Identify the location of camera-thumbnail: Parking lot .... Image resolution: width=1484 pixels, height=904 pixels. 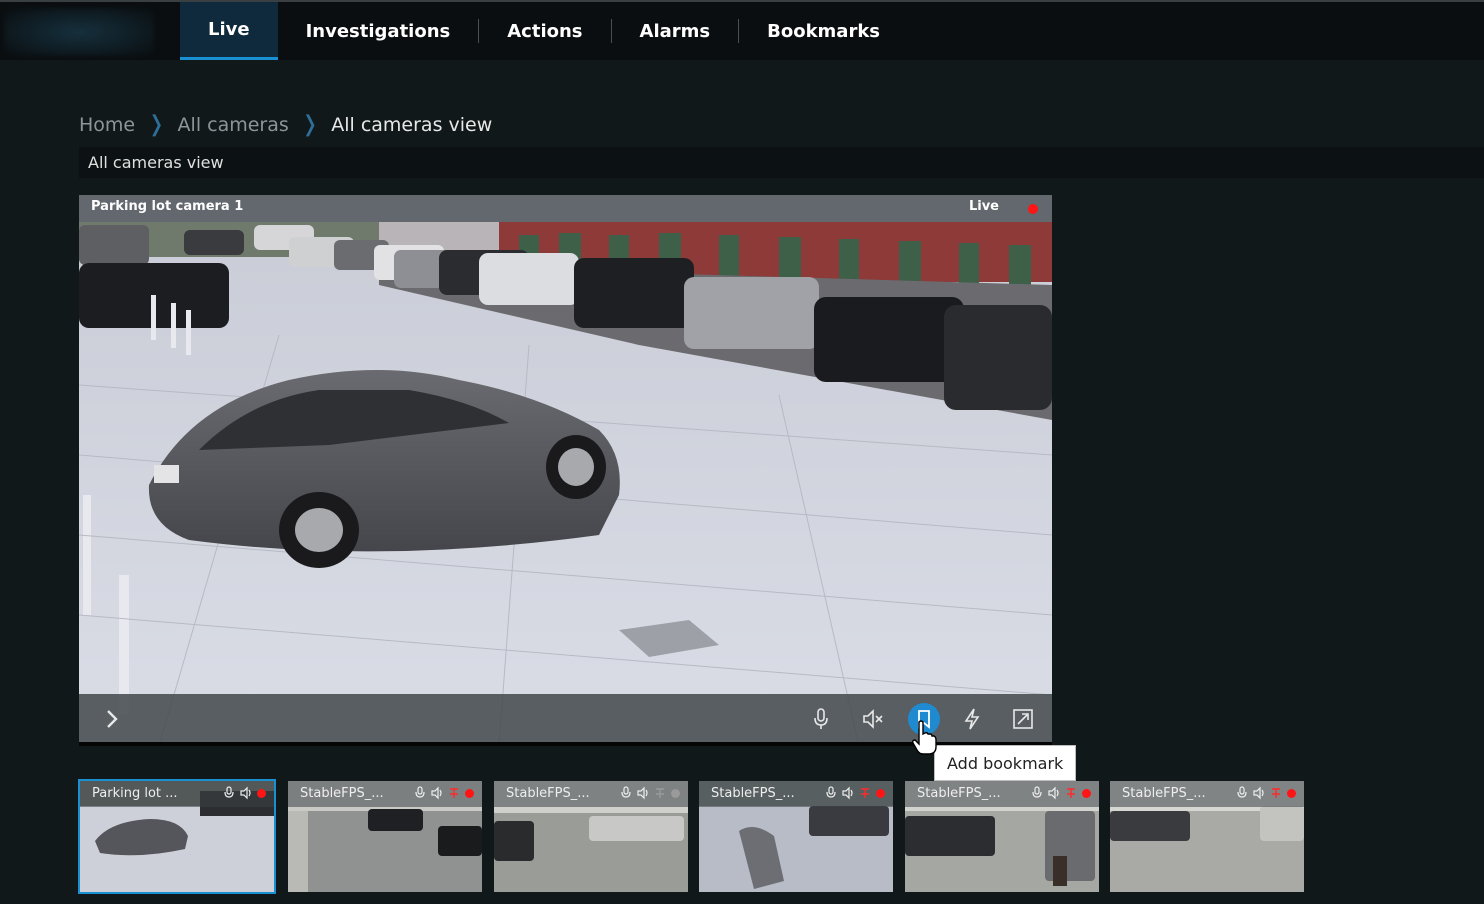
(177, 836).